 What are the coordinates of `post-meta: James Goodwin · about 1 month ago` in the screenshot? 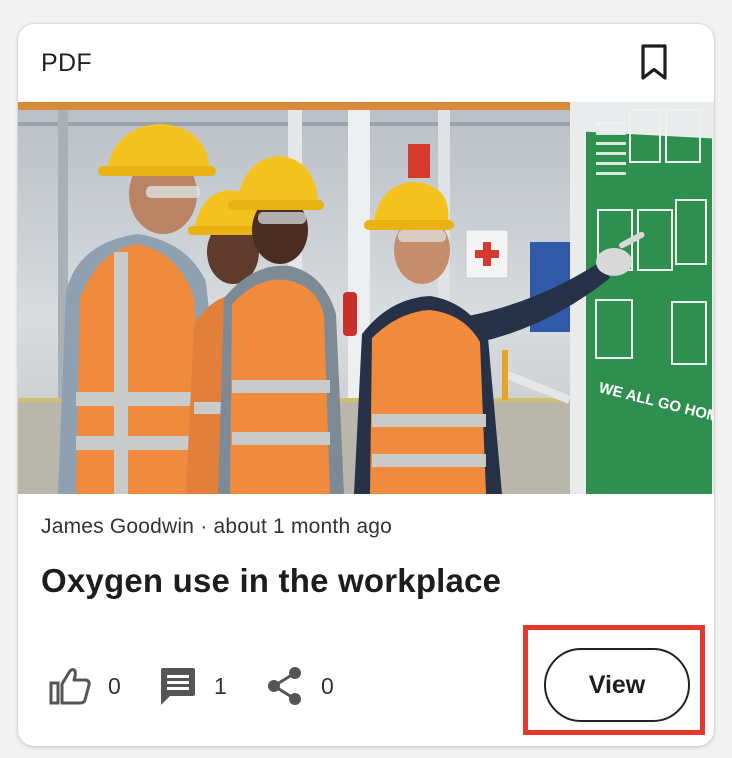 It's located at (216, 527).